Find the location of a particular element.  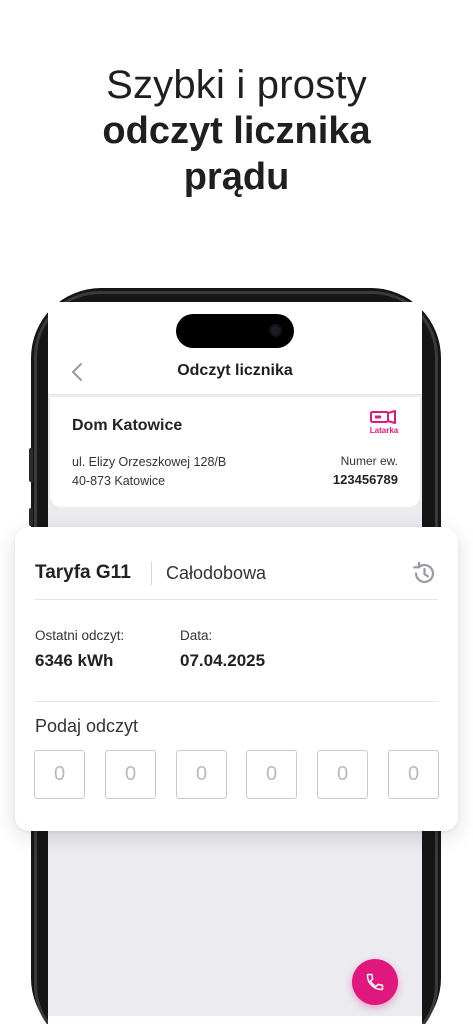

last-reading-label: Ostatni odczyt: is located at coordinates (80, 635).